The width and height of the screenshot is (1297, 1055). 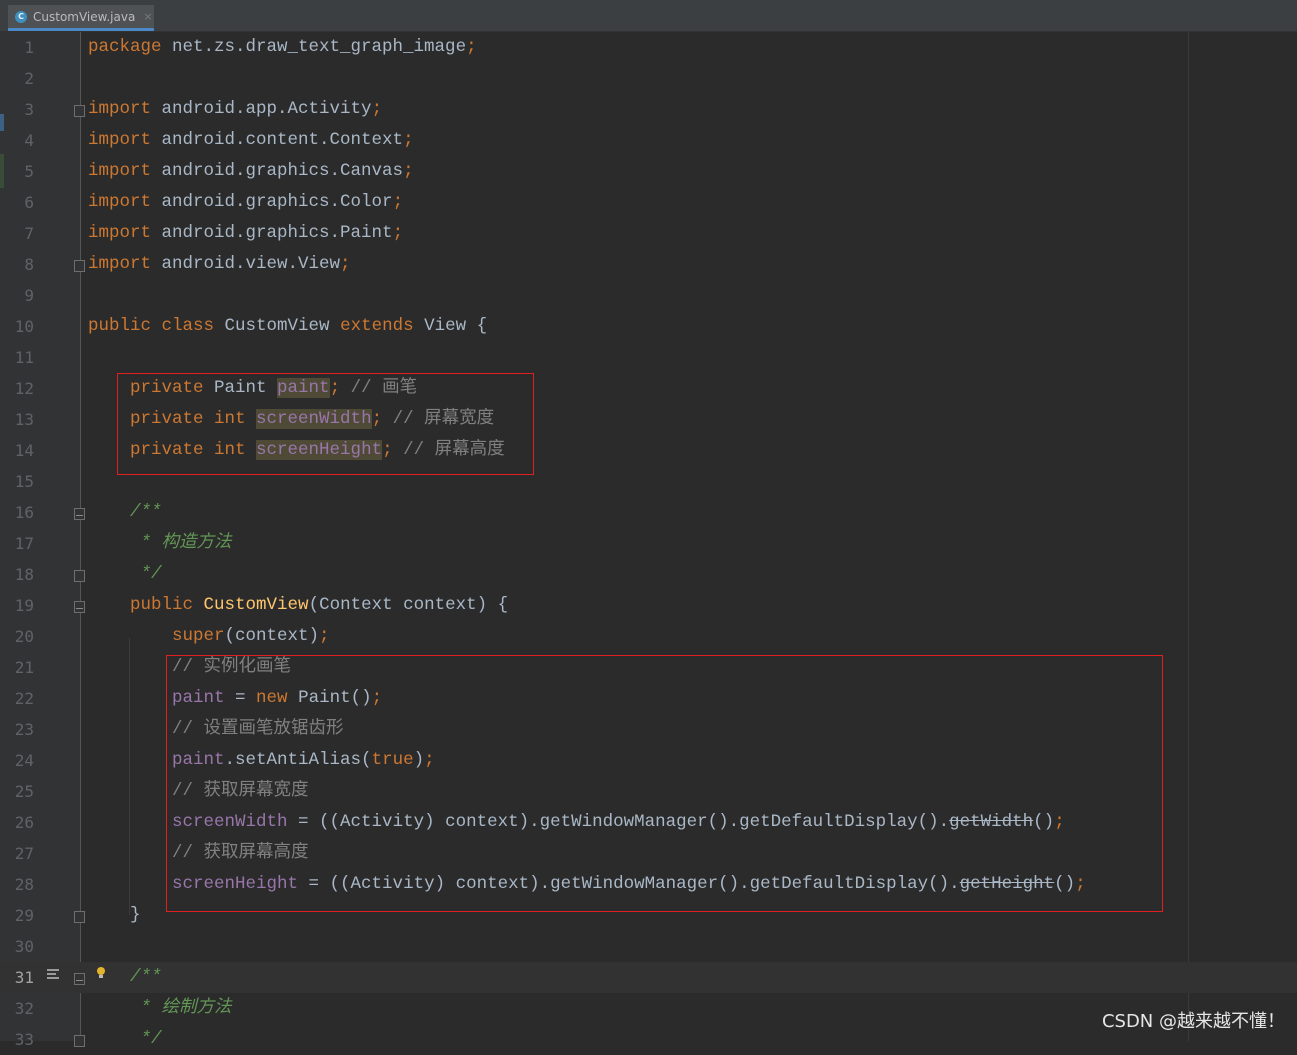 I want to click on line-number: 26, so click(x=24, y=822).